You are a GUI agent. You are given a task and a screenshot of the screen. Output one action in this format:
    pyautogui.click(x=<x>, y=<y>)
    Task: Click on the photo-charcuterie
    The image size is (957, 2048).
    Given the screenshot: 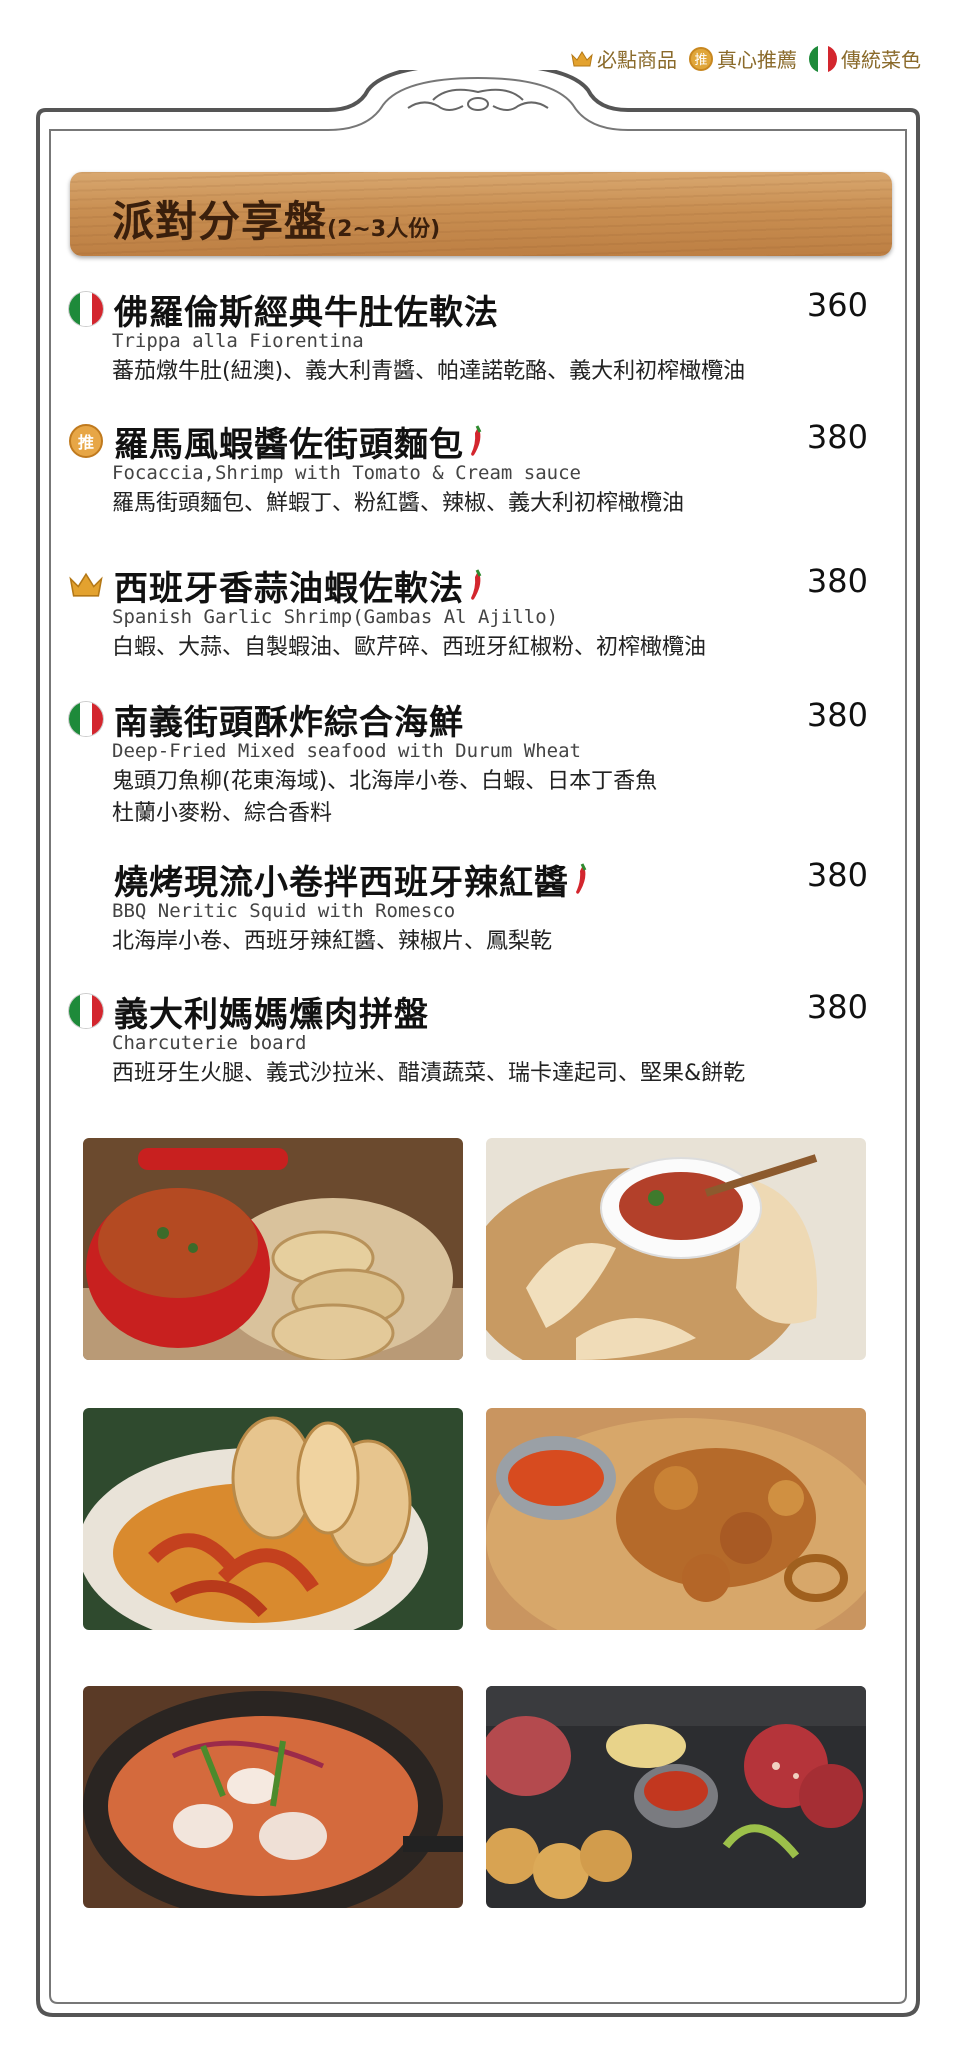 What is the action you would take?
    pyautogui.click(x=676, y=1797)
    